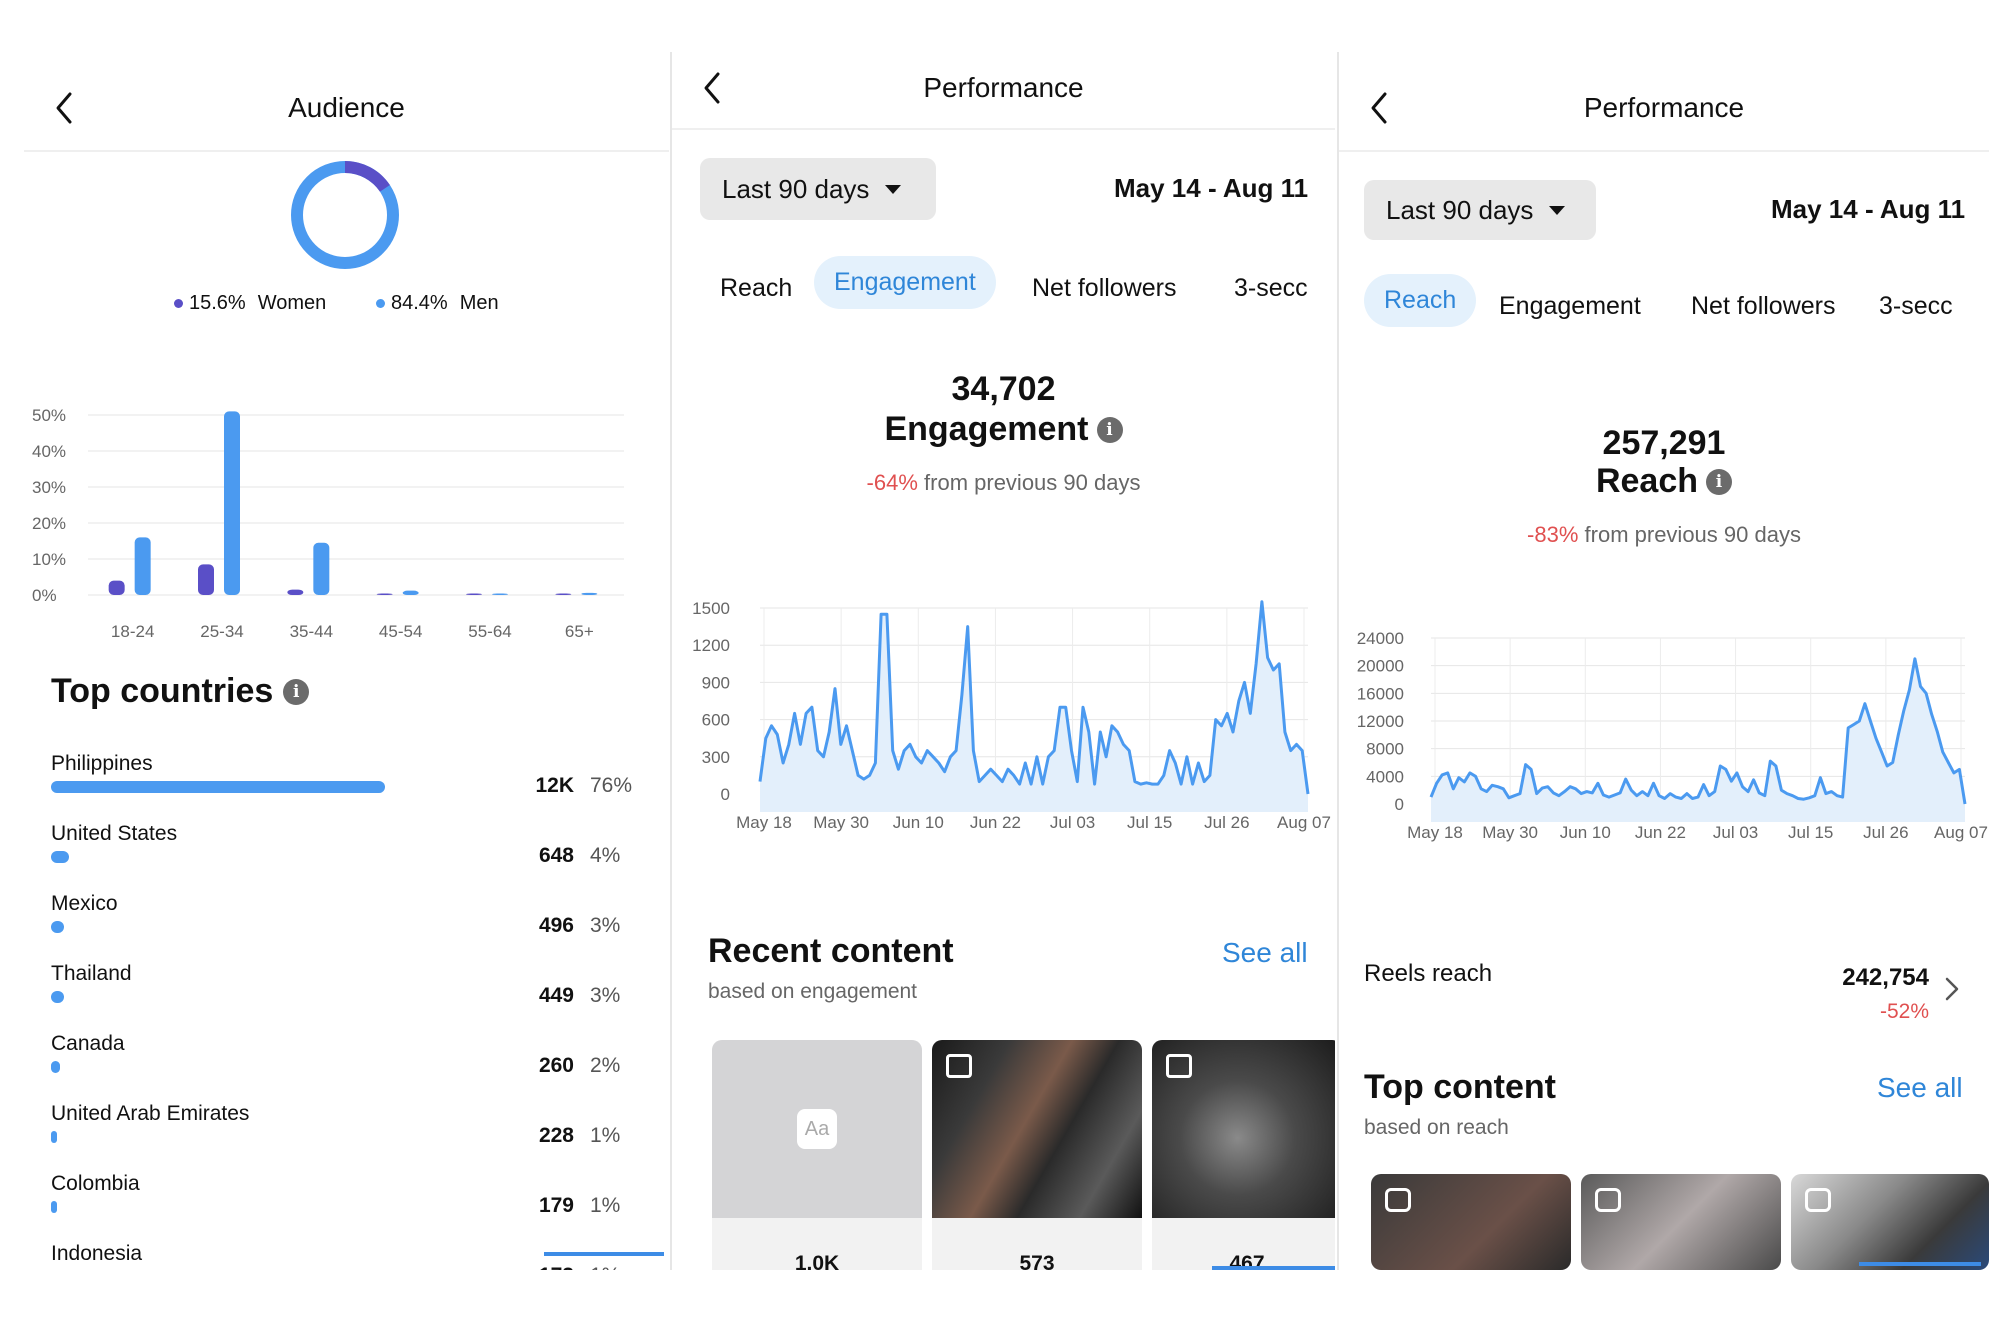  I want to click on country-pct: 4%, so click(605, 855).